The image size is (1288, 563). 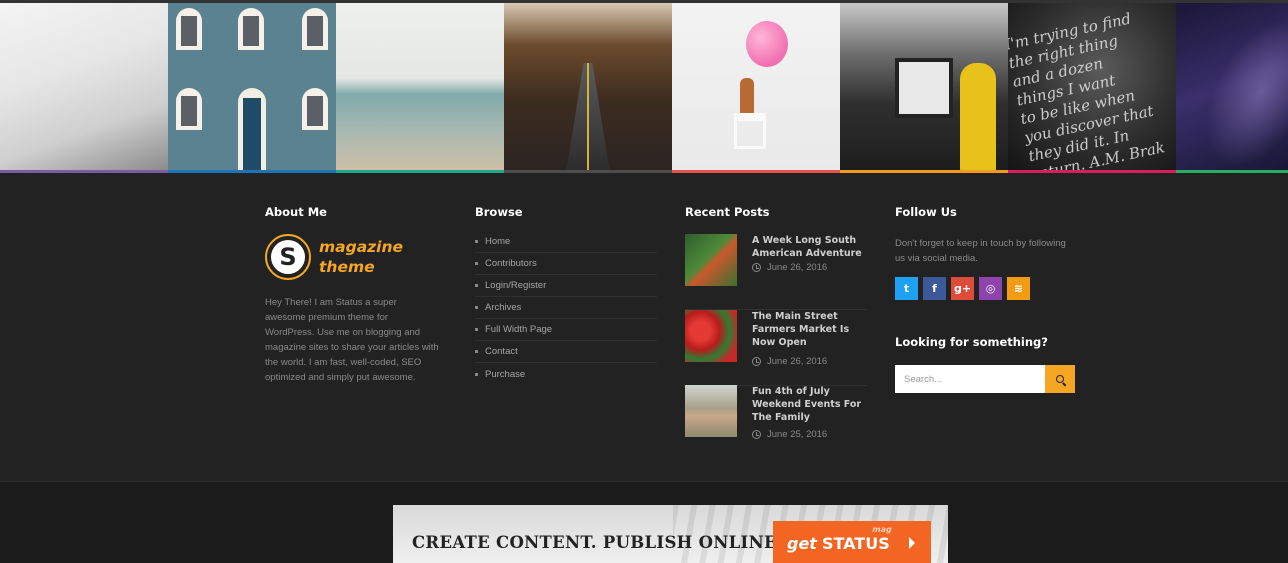 I want to click on browse-heading: Browse, so click(x=499, y=212).